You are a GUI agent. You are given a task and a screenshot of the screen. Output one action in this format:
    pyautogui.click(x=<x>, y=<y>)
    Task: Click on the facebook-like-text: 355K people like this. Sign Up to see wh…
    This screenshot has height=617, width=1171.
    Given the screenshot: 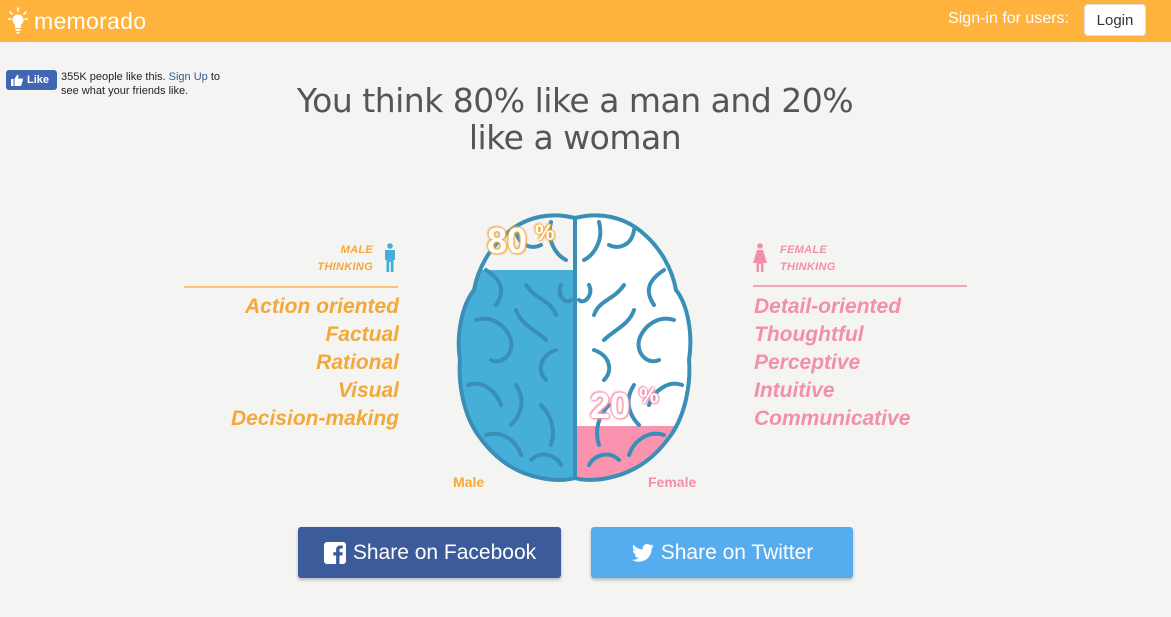 What is the action you would take?
    pyautogui.click(x=143, y=84)
    